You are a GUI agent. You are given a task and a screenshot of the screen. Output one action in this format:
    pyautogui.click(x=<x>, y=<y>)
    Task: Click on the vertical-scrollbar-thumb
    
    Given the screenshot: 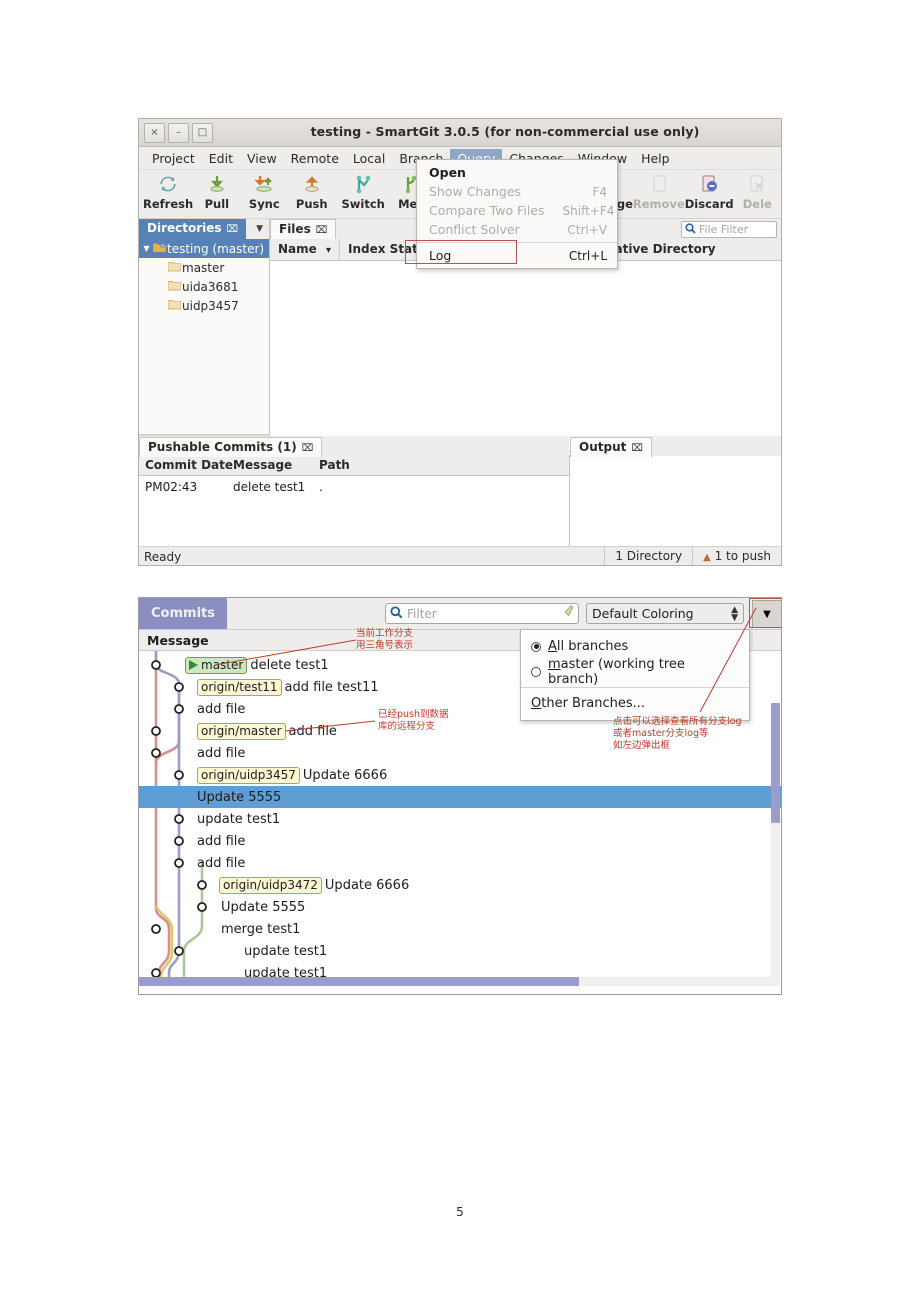 What is the action you would take?
    pyautogui.click(x=775, y=763)
    